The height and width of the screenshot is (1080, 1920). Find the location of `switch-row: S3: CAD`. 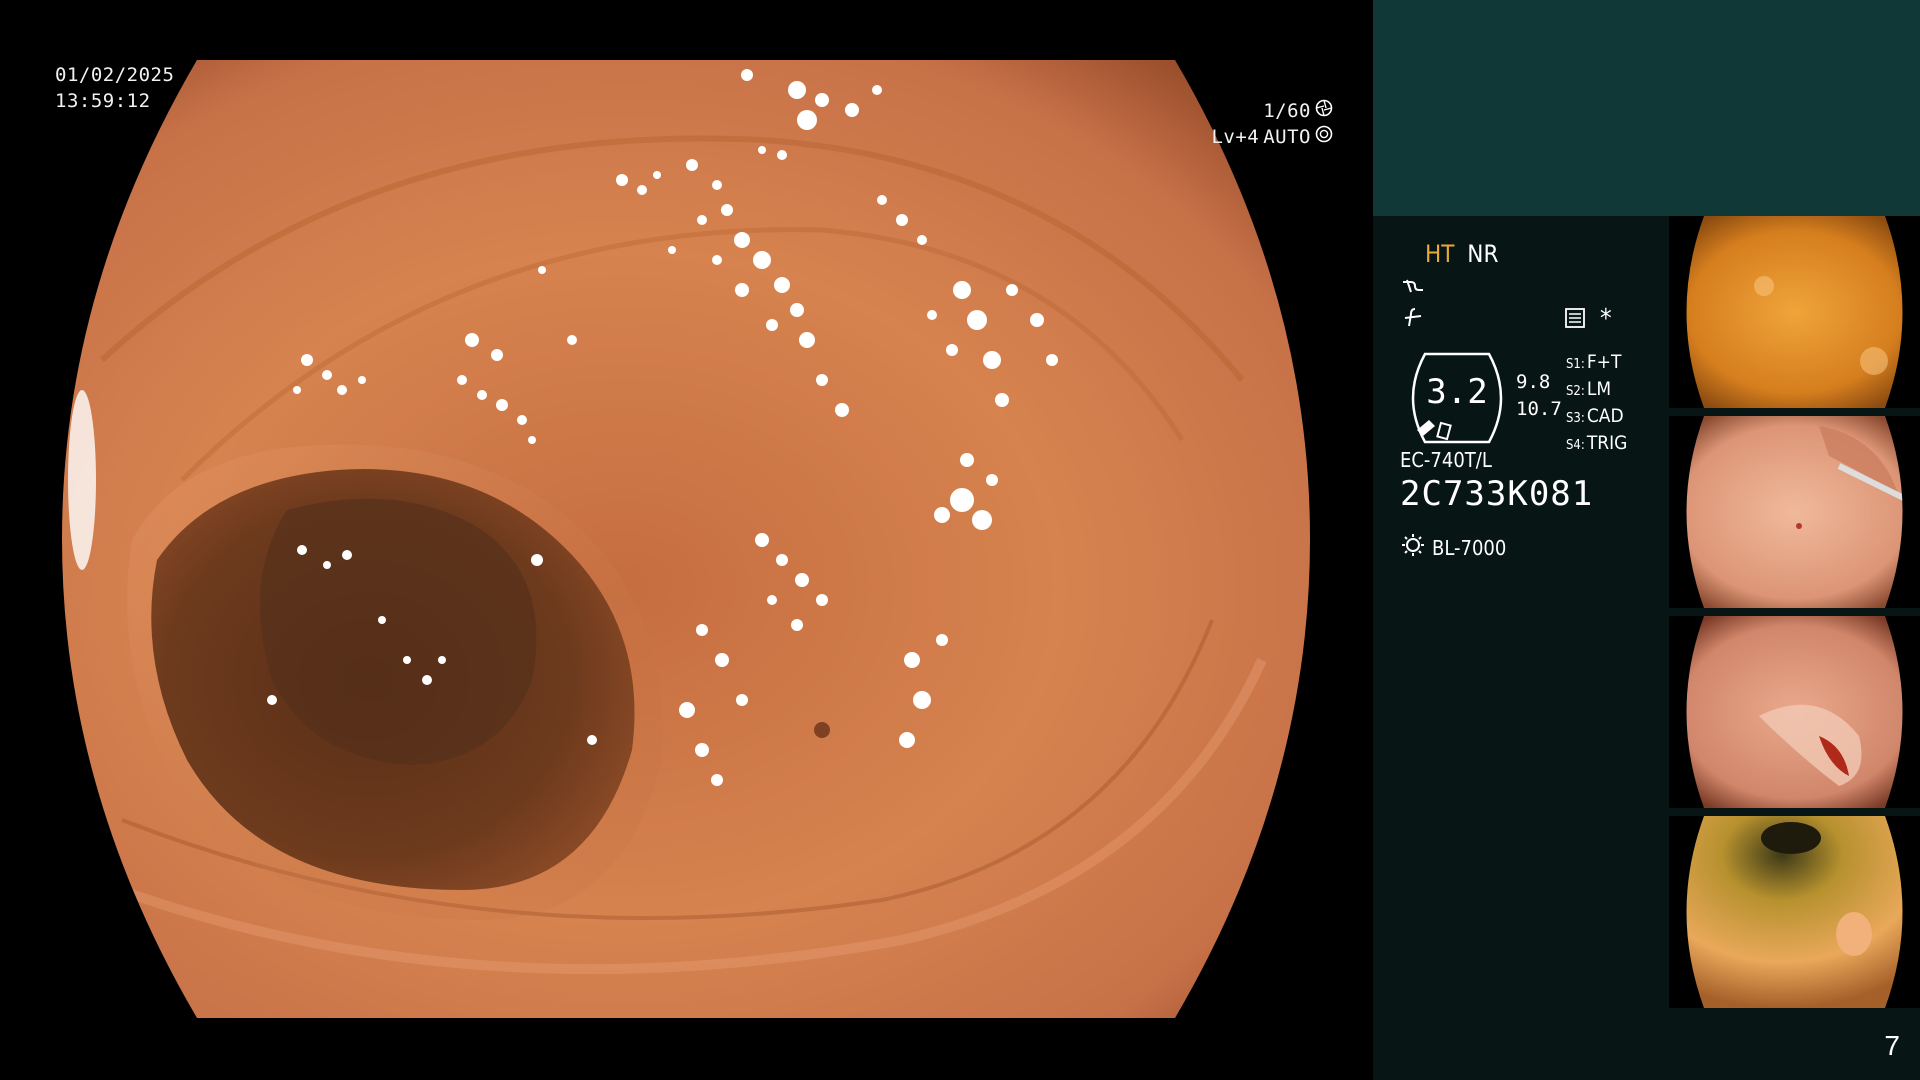

switch-row: S3: CAD is located at coordinates (1595, 416).